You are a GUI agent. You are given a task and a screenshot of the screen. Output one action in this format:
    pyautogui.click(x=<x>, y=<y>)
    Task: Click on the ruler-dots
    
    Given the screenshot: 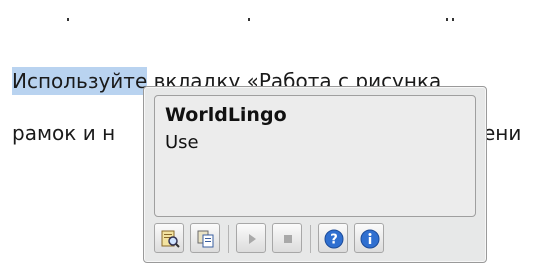 What is the action you would take?
    pyautogui.click(x=273, y=15)
    